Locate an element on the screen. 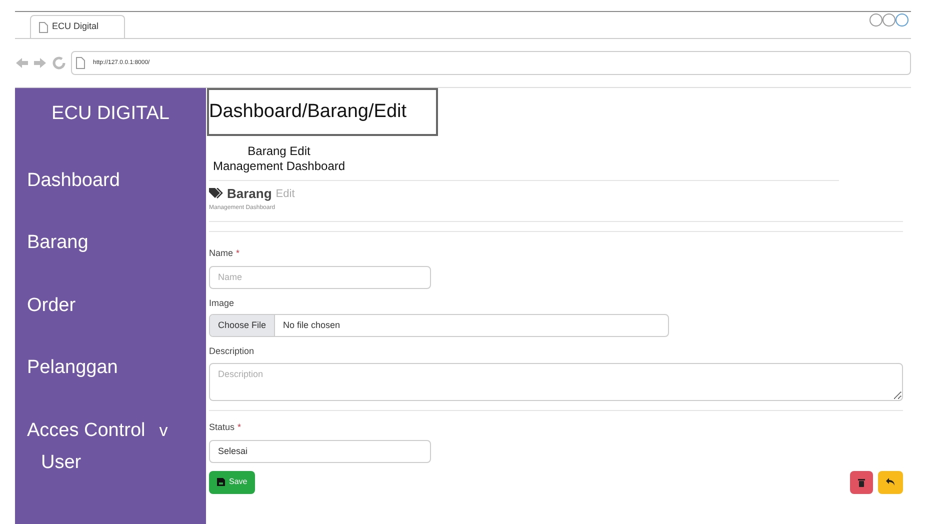 The height and width of the screenshot is (524, 926). save-button: Save is located at coordinates (232, 482).